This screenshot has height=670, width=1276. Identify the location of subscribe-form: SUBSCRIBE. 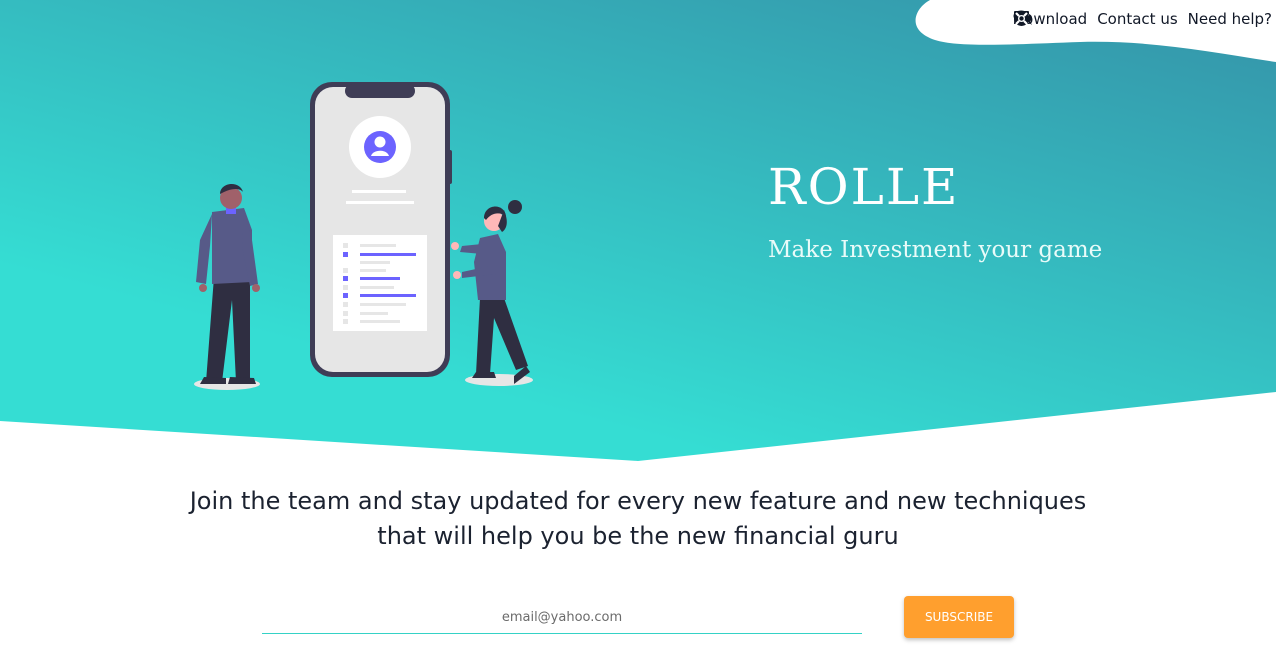
(642, 618).